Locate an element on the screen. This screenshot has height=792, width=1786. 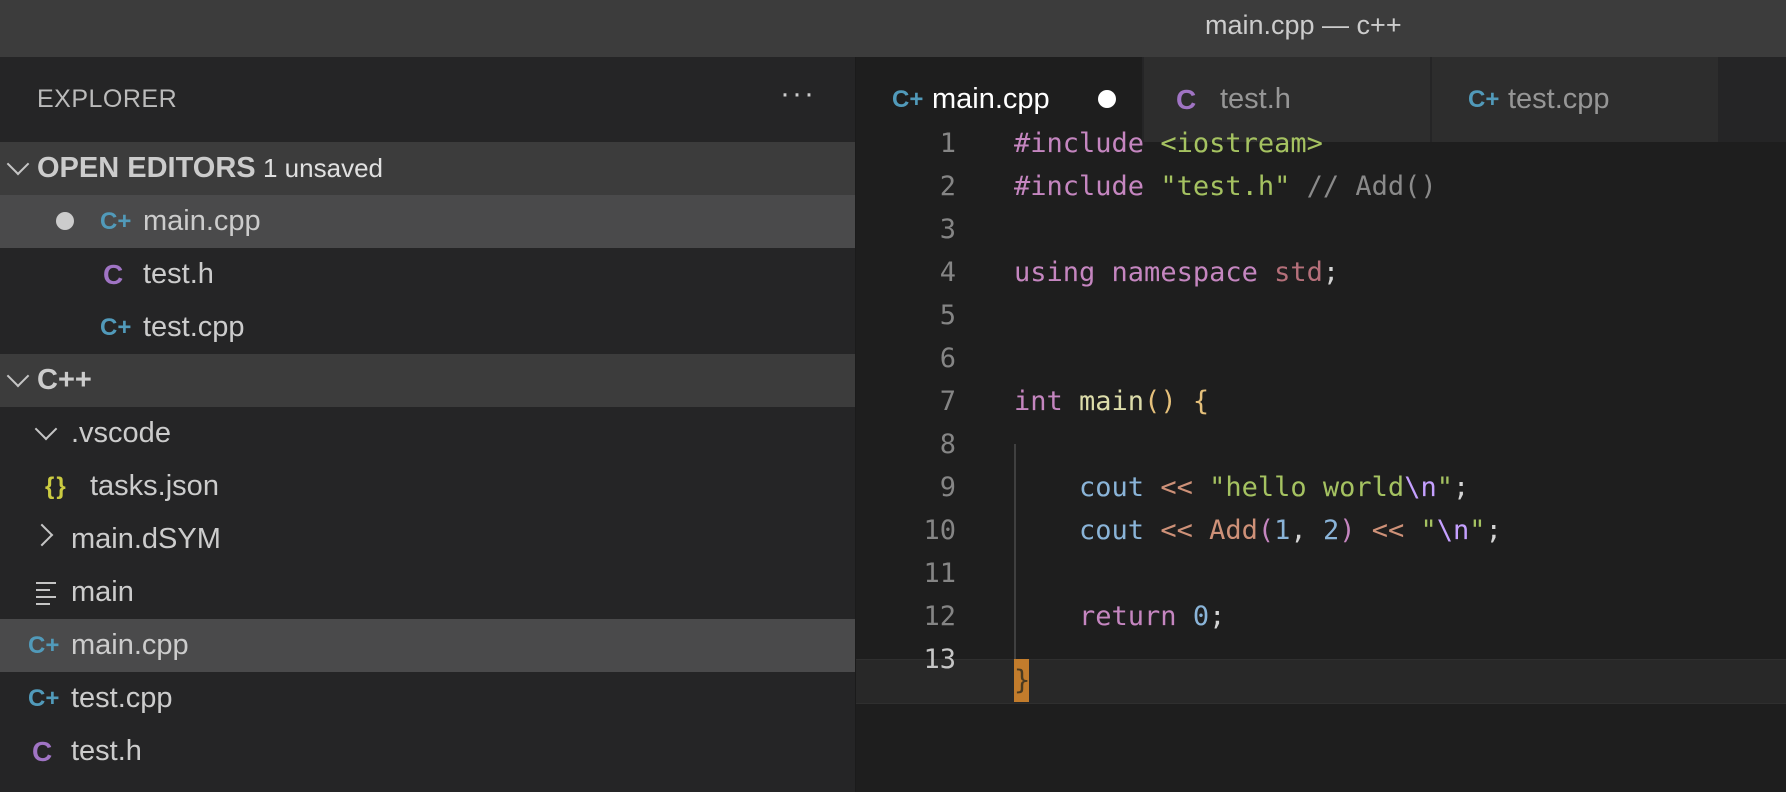
code-token: <iostream> is located at coordinates (1241, 143).